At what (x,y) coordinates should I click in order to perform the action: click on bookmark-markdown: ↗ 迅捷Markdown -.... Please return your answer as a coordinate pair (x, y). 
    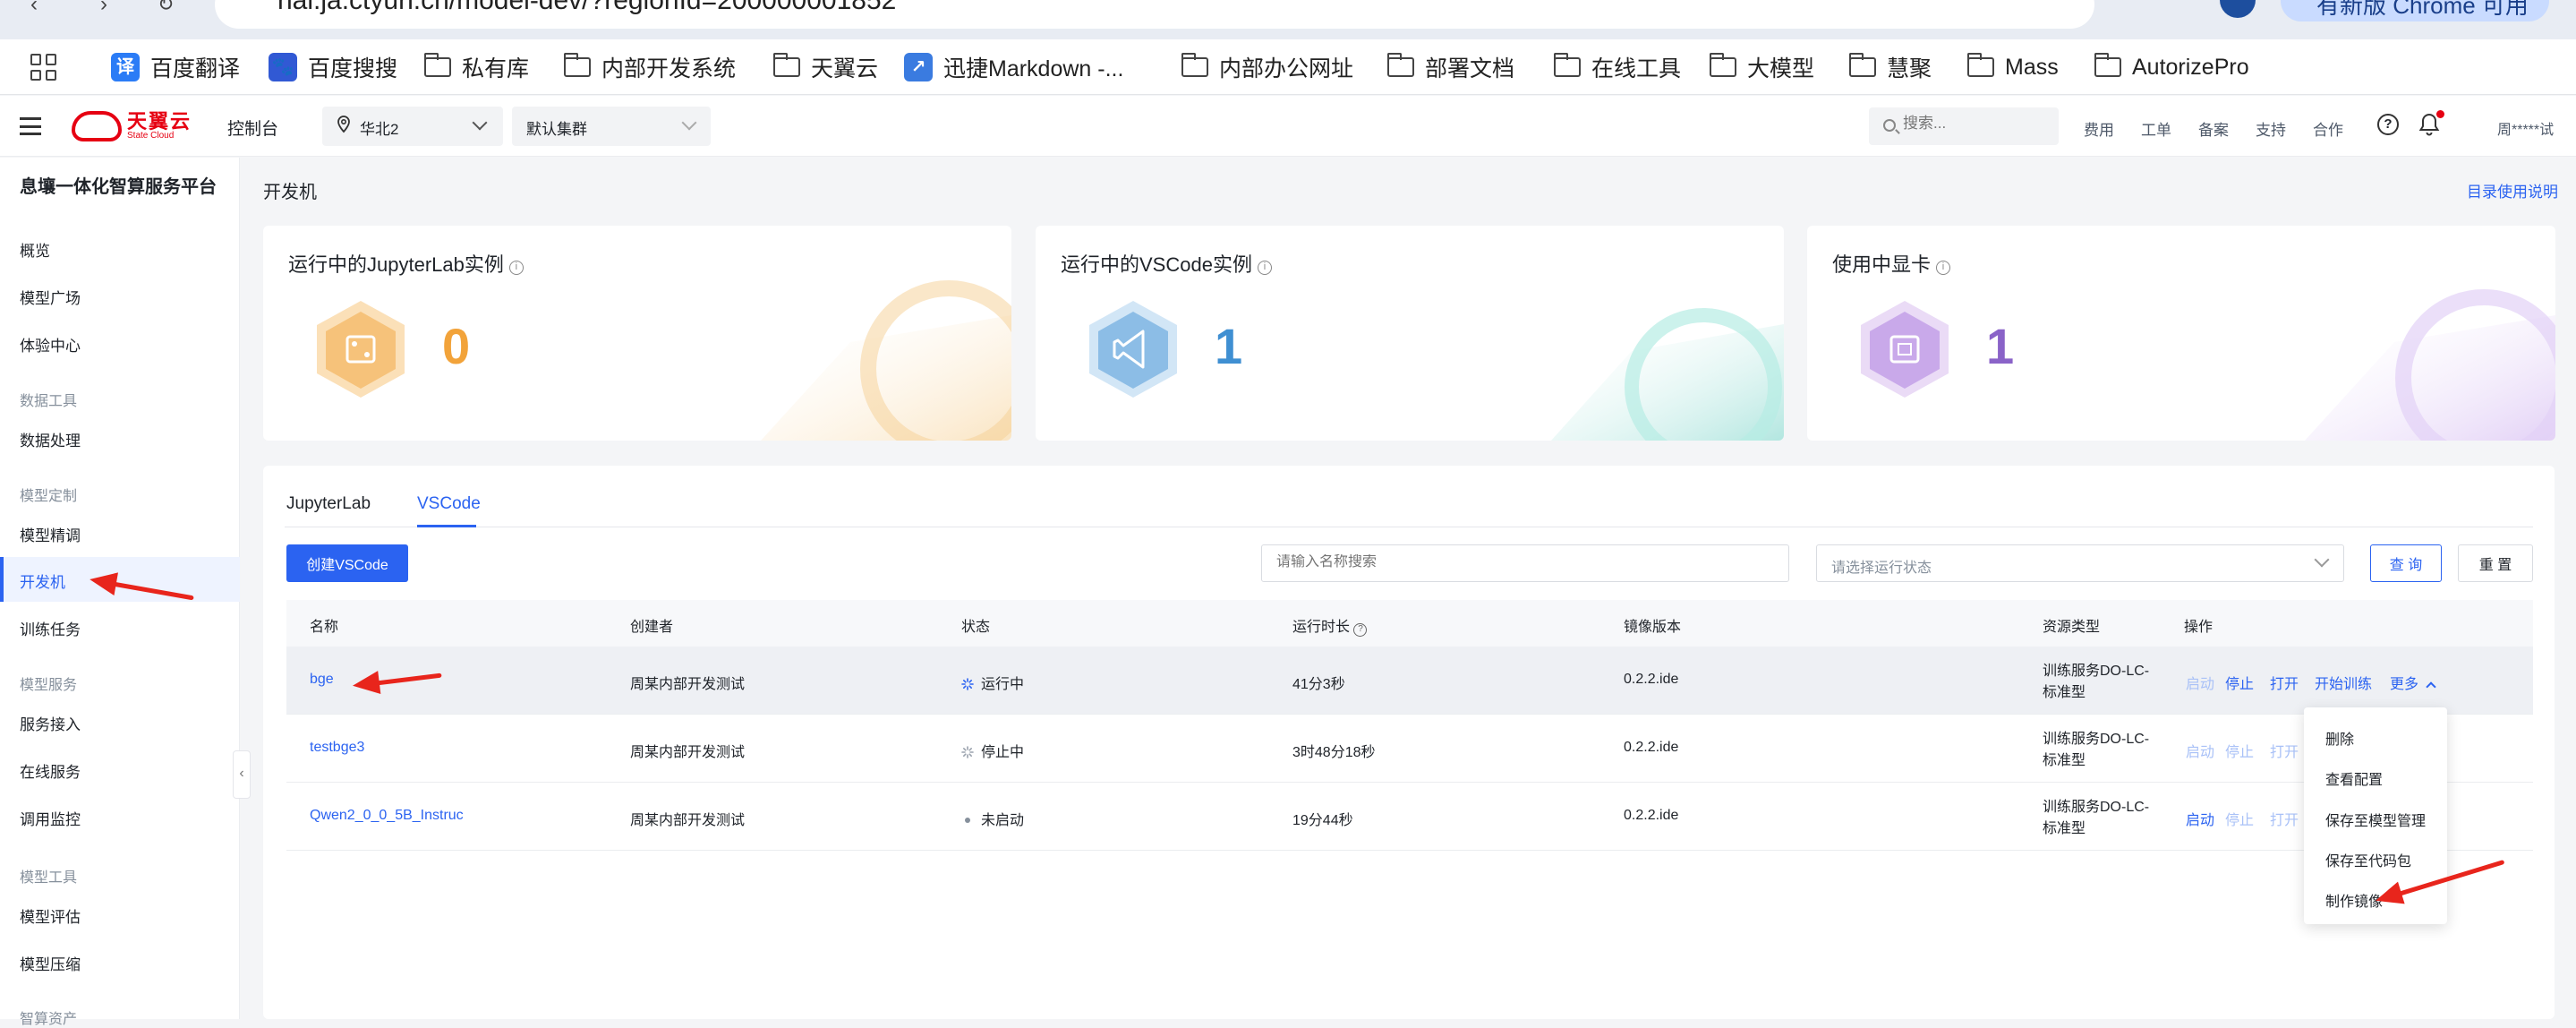
    Looking at the image, I should click on (1013, 67).